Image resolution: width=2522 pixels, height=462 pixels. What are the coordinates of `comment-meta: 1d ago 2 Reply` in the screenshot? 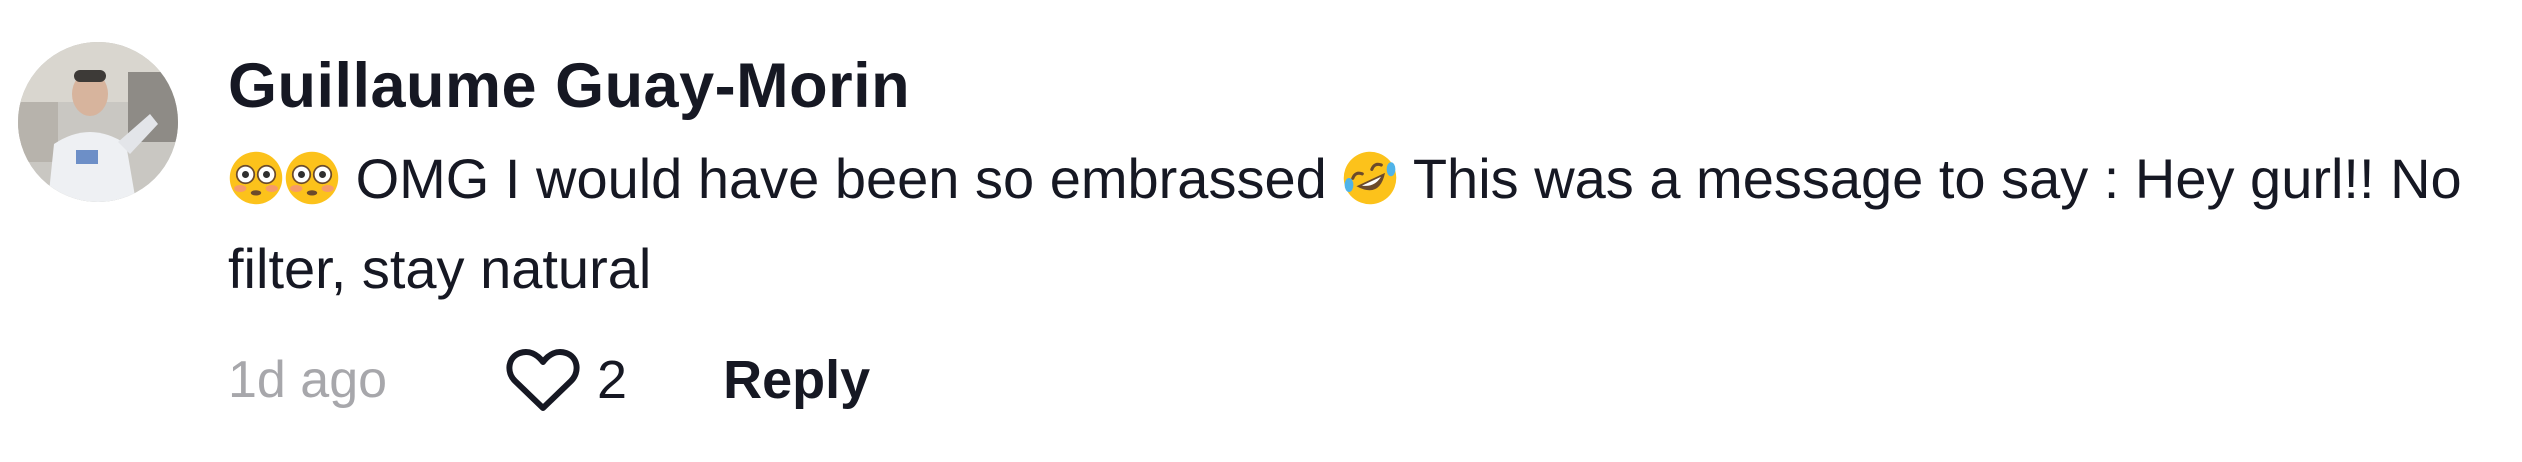 It's located at (549, 380).